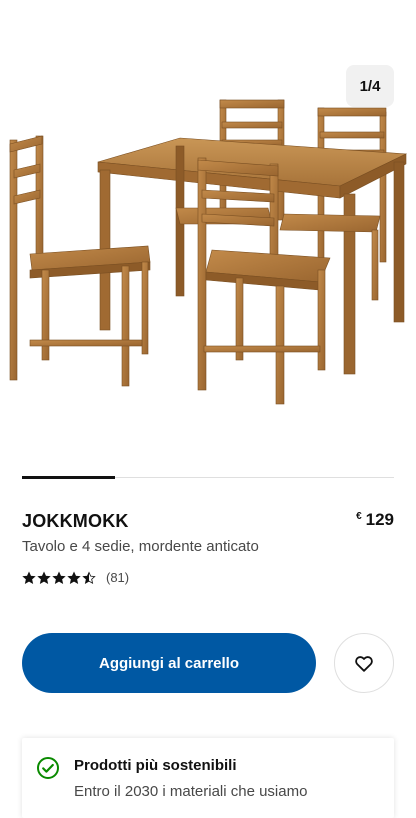 The width and height of the screenshot is (416, 818). Describe the element at coordinates (48, 768) in the screenshot. I see `check-circle-icon` at that location.